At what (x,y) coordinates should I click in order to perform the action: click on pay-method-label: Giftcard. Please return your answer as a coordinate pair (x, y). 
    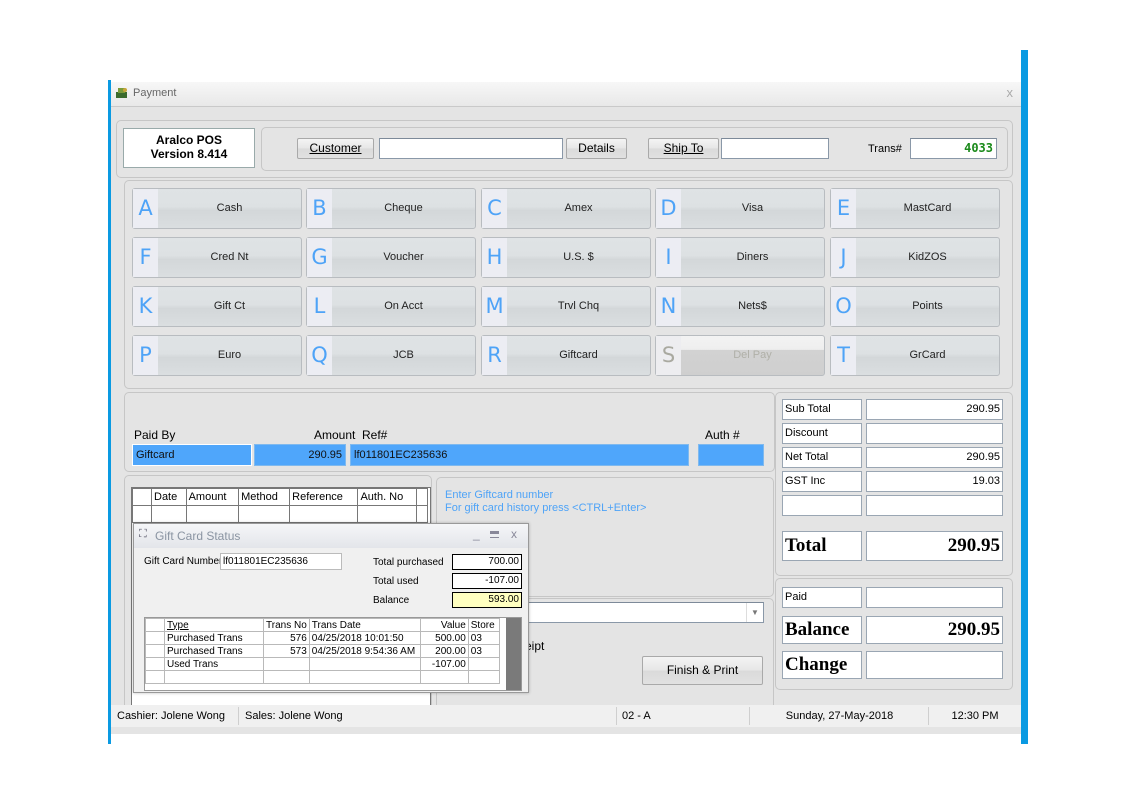
    Looking at the image, I should click on (578, 355).